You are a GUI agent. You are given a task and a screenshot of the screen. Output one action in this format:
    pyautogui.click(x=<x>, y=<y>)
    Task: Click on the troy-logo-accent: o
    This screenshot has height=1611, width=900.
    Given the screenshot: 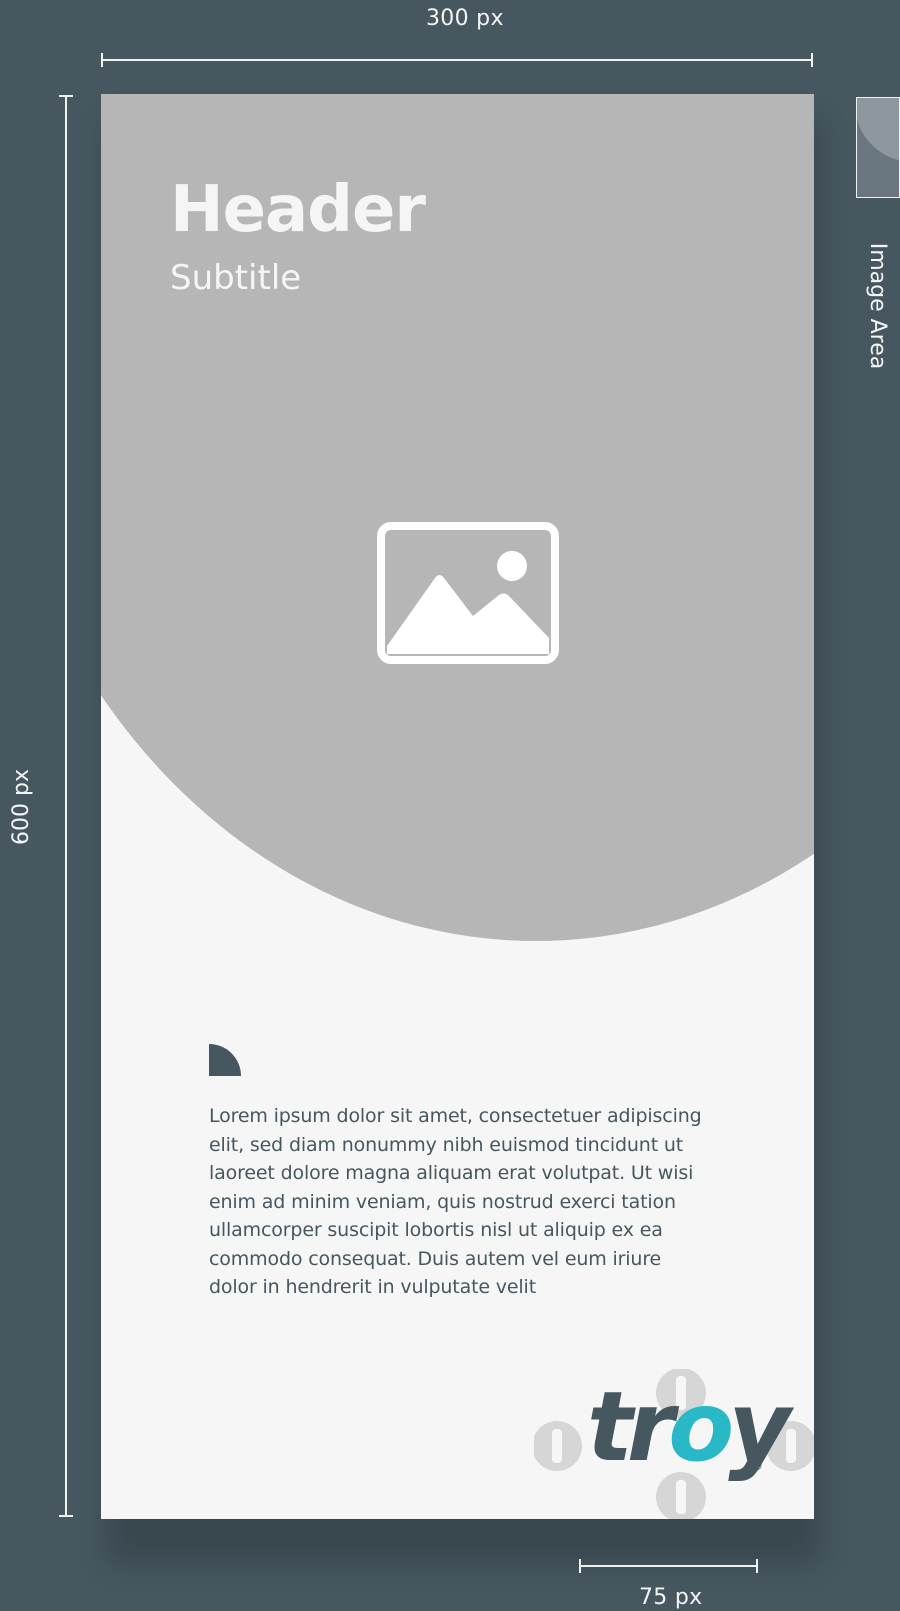 What is the action you would take?
    pyautogui.click(x=701, y=1427)
    